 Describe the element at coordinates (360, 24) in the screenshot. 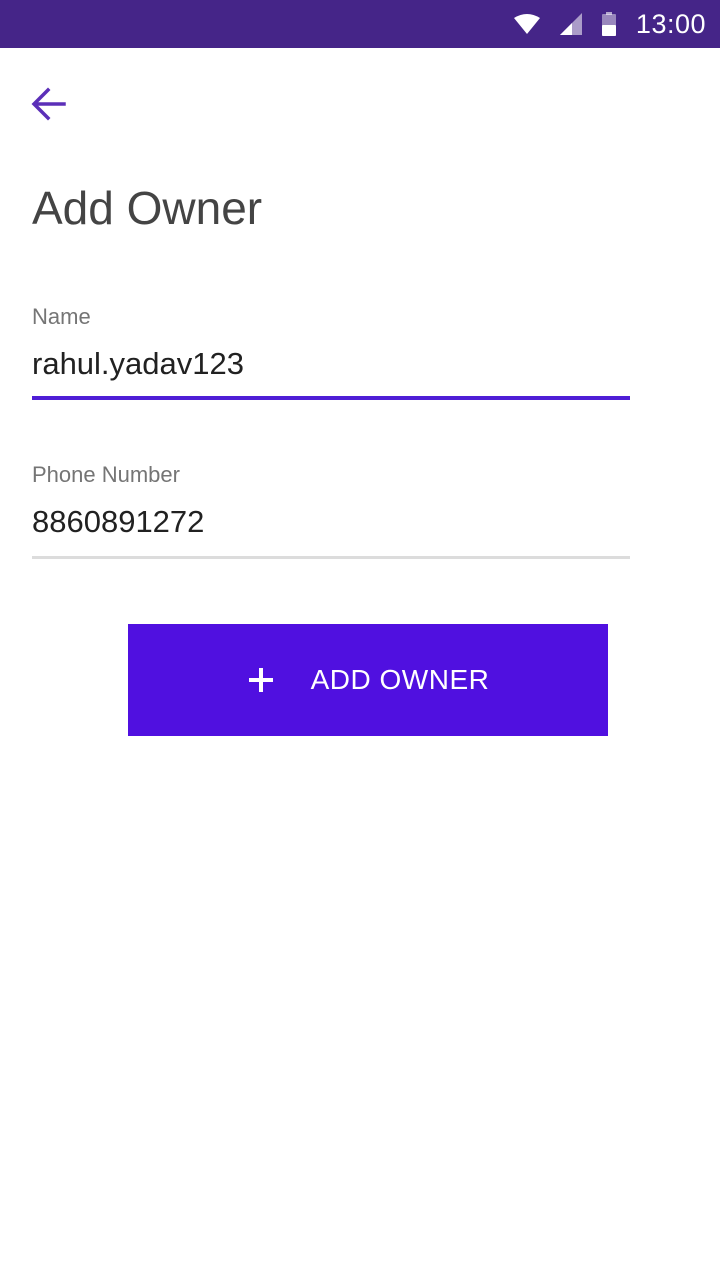

I see `status-bar: 13:00` at that location.